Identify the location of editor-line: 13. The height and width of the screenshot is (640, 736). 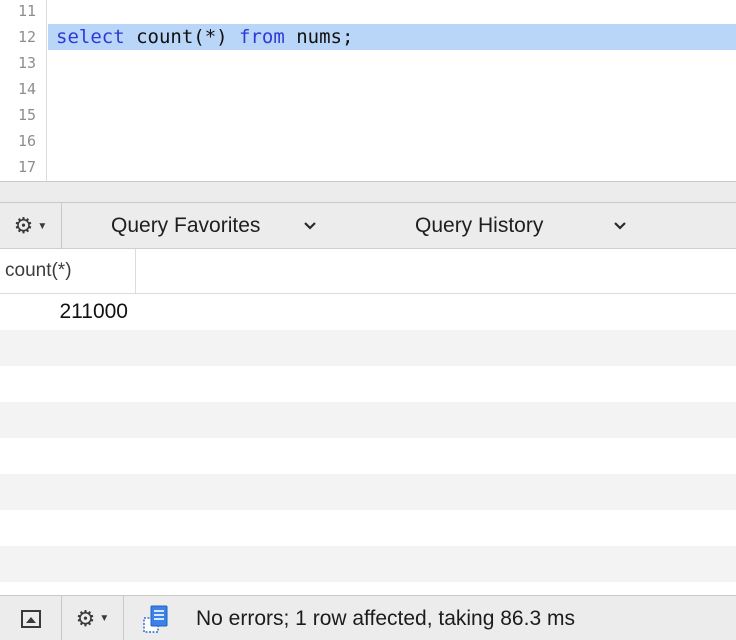
(368, 63).